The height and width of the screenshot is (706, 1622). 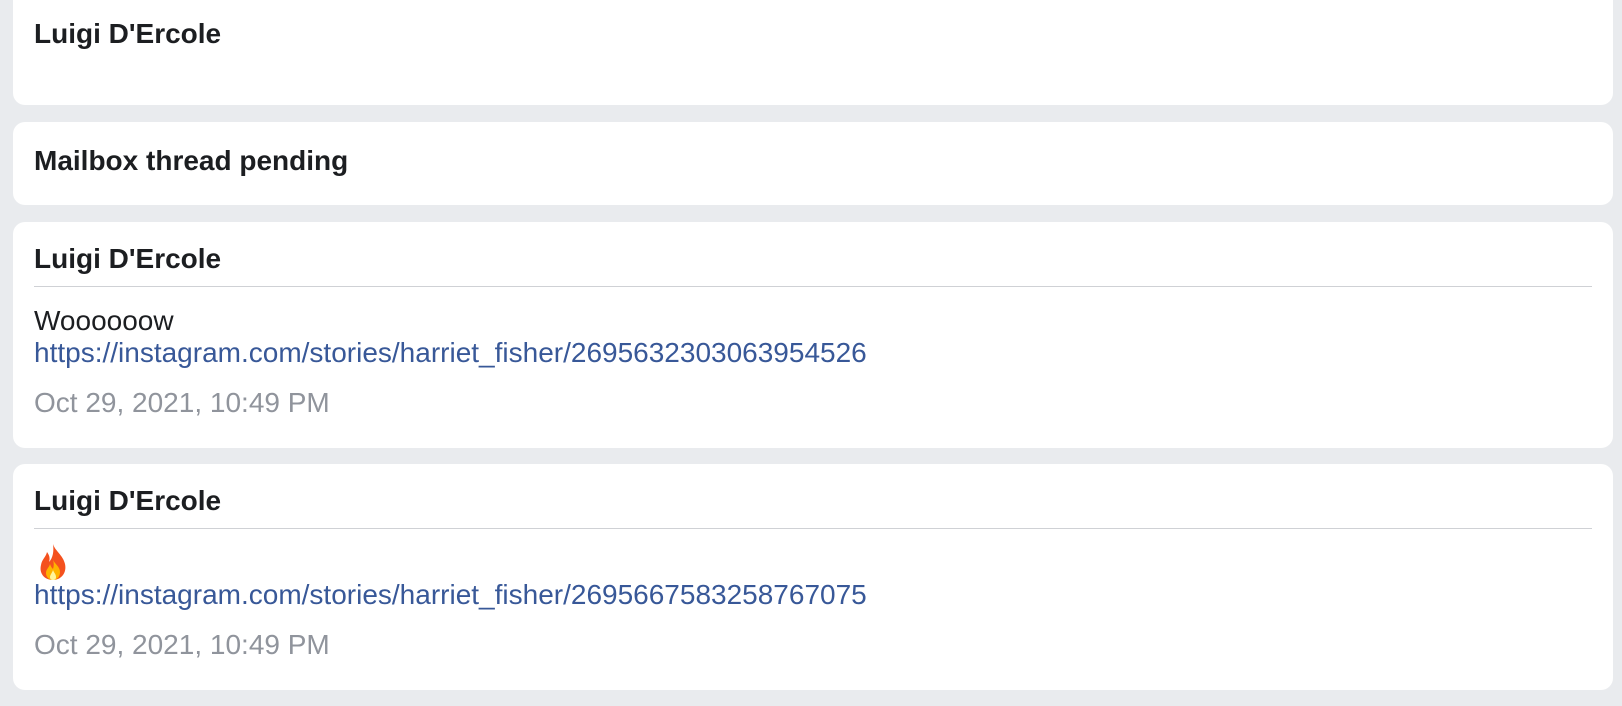 What do you see at coordinates (53, 562) in the screenshot?
I see `fire-icon` at bounding box center [53, 562].